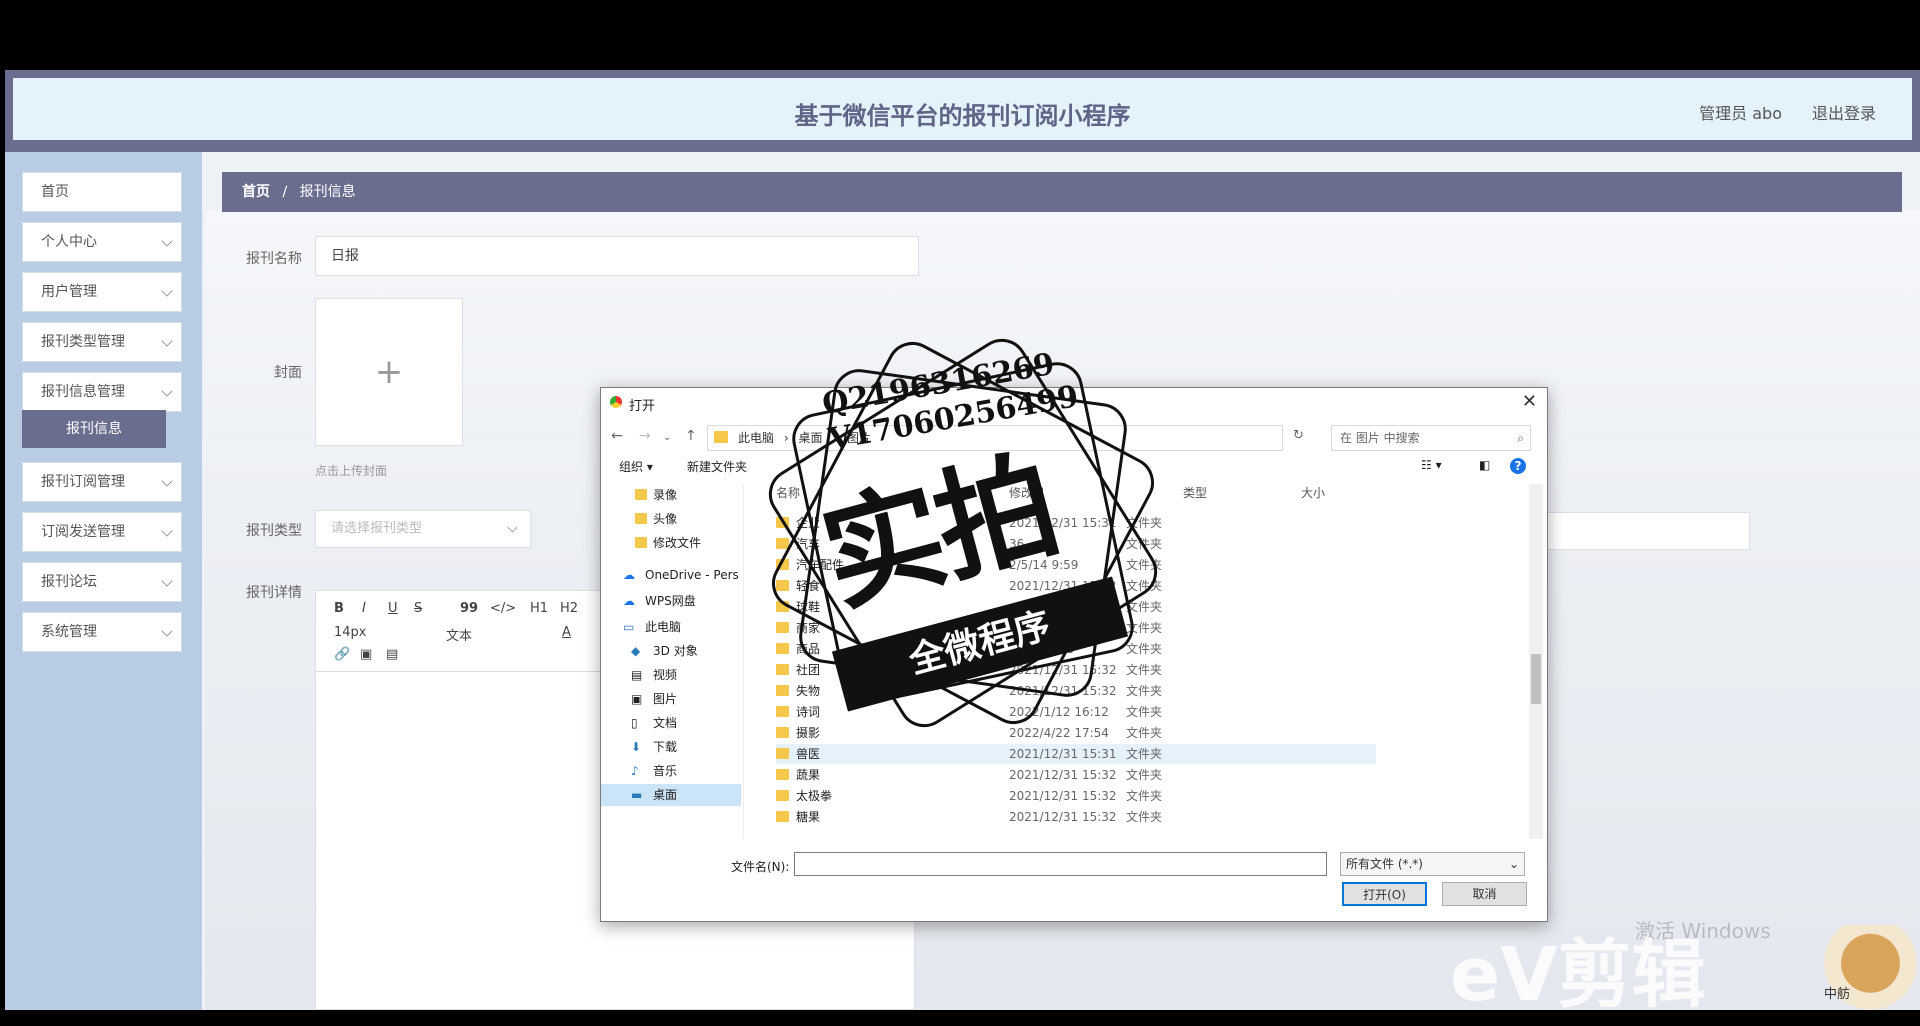 This screenshot has height=1026, width=1920. What do you see at coordinates (569, 608) in the screenshot?
I see `h2-button: H2` at bounding box center [569, 608].